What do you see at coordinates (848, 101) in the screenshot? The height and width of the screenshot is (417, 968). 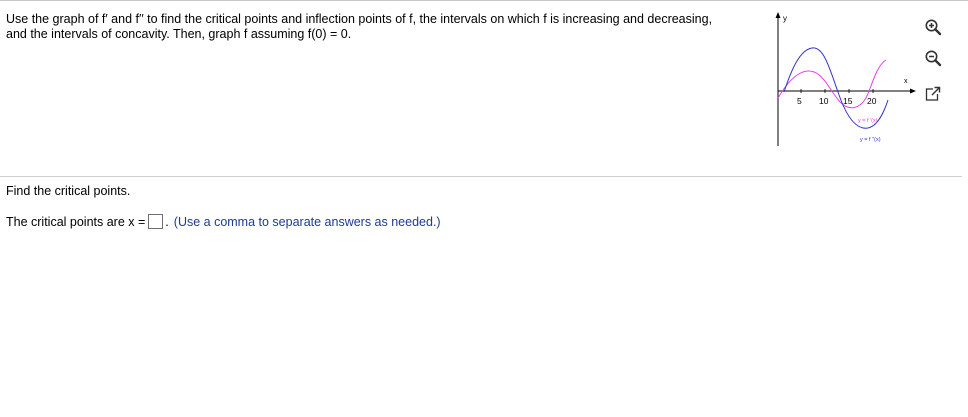 I see `tick-label-15: 15` at bounding box center [848, 101].